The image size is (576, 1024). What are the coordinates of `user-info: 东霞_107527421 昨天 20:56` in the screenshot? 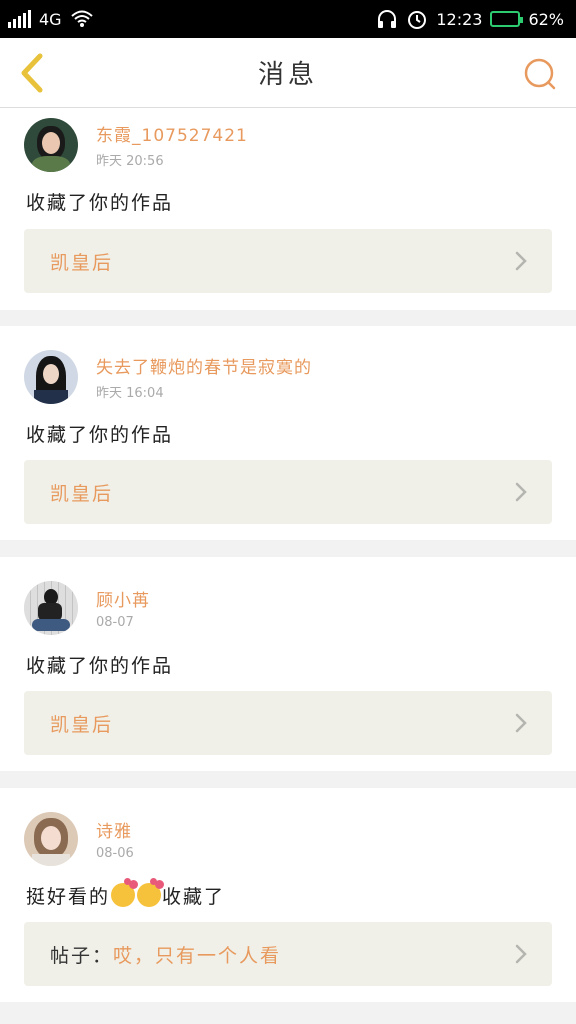 It's located at (172, 145).